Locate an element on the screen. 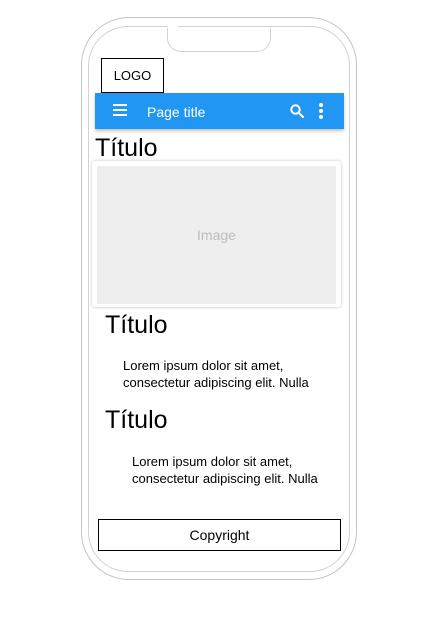 The height and width of the screenshot is (637, 442). image-card: Image is located at coordinates (216, 234).